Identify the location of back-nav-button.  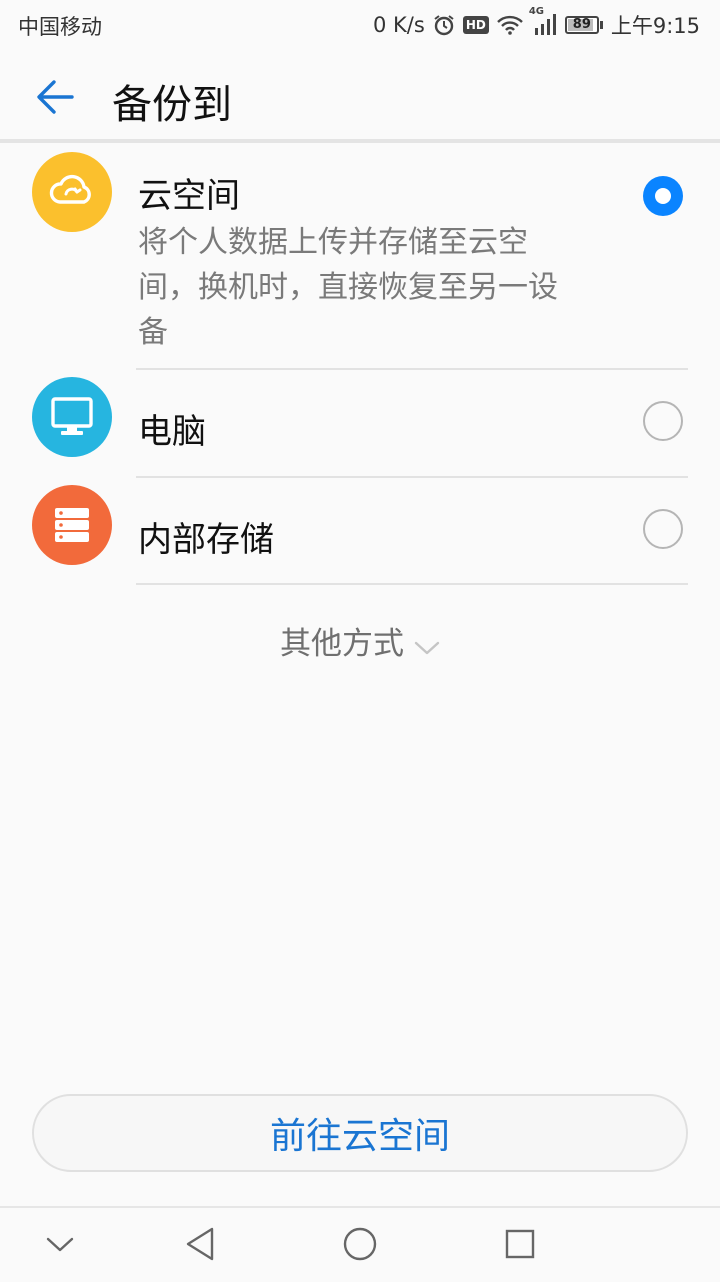
(200, 1244).